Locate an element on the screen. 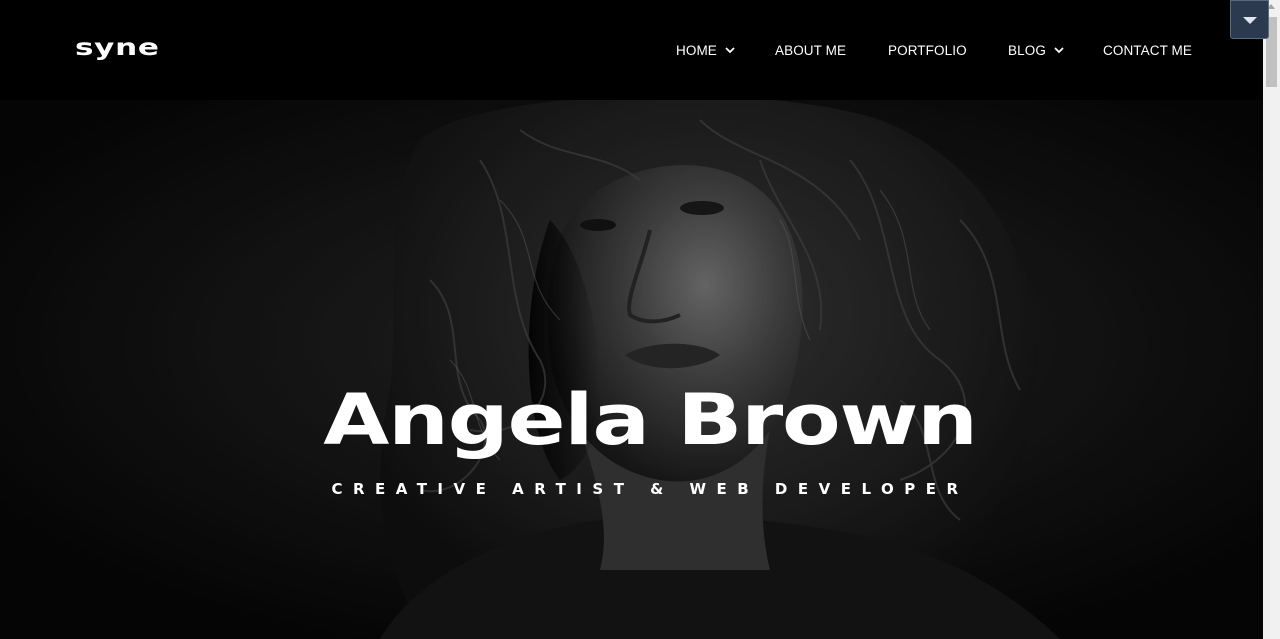 This screenshot has width=1280, height=639. caret-down-icon is located at coordinates (1249, 20).